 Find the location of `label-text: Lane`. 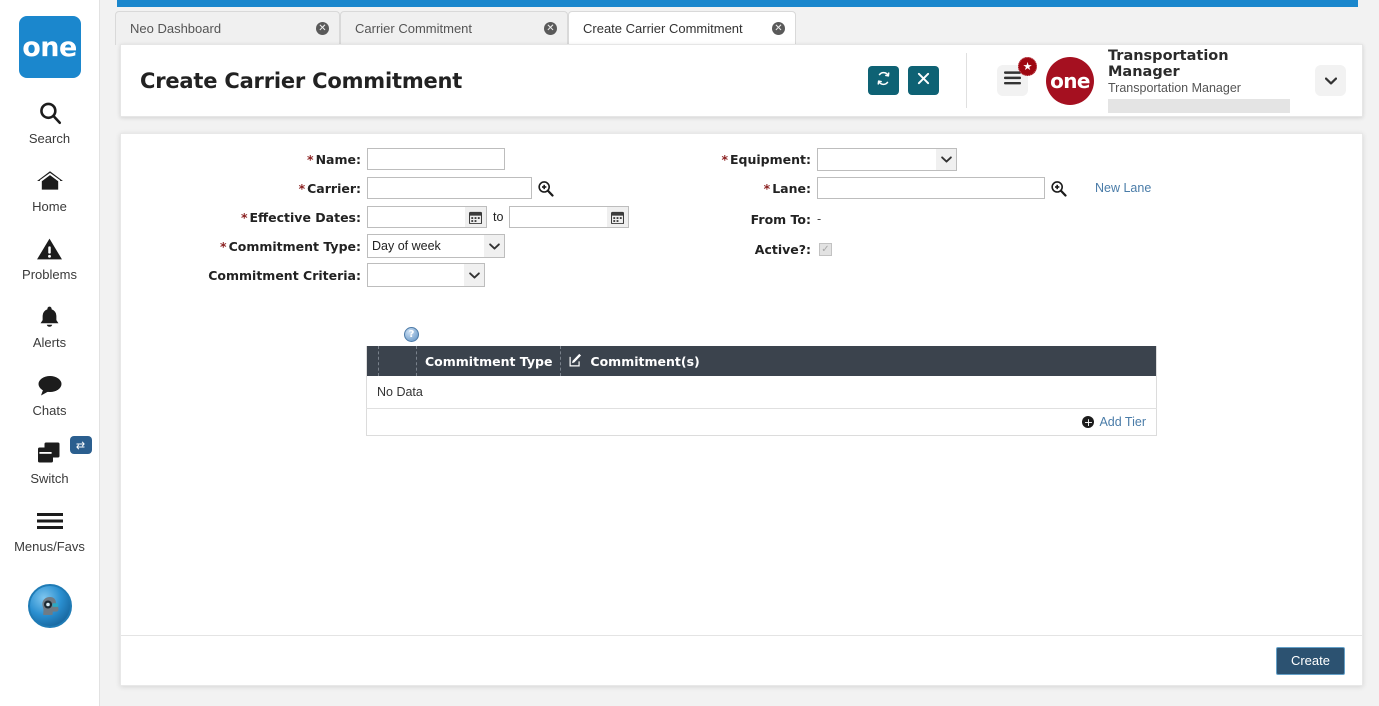

label-text: Lane is located at coordinates (789, 188).